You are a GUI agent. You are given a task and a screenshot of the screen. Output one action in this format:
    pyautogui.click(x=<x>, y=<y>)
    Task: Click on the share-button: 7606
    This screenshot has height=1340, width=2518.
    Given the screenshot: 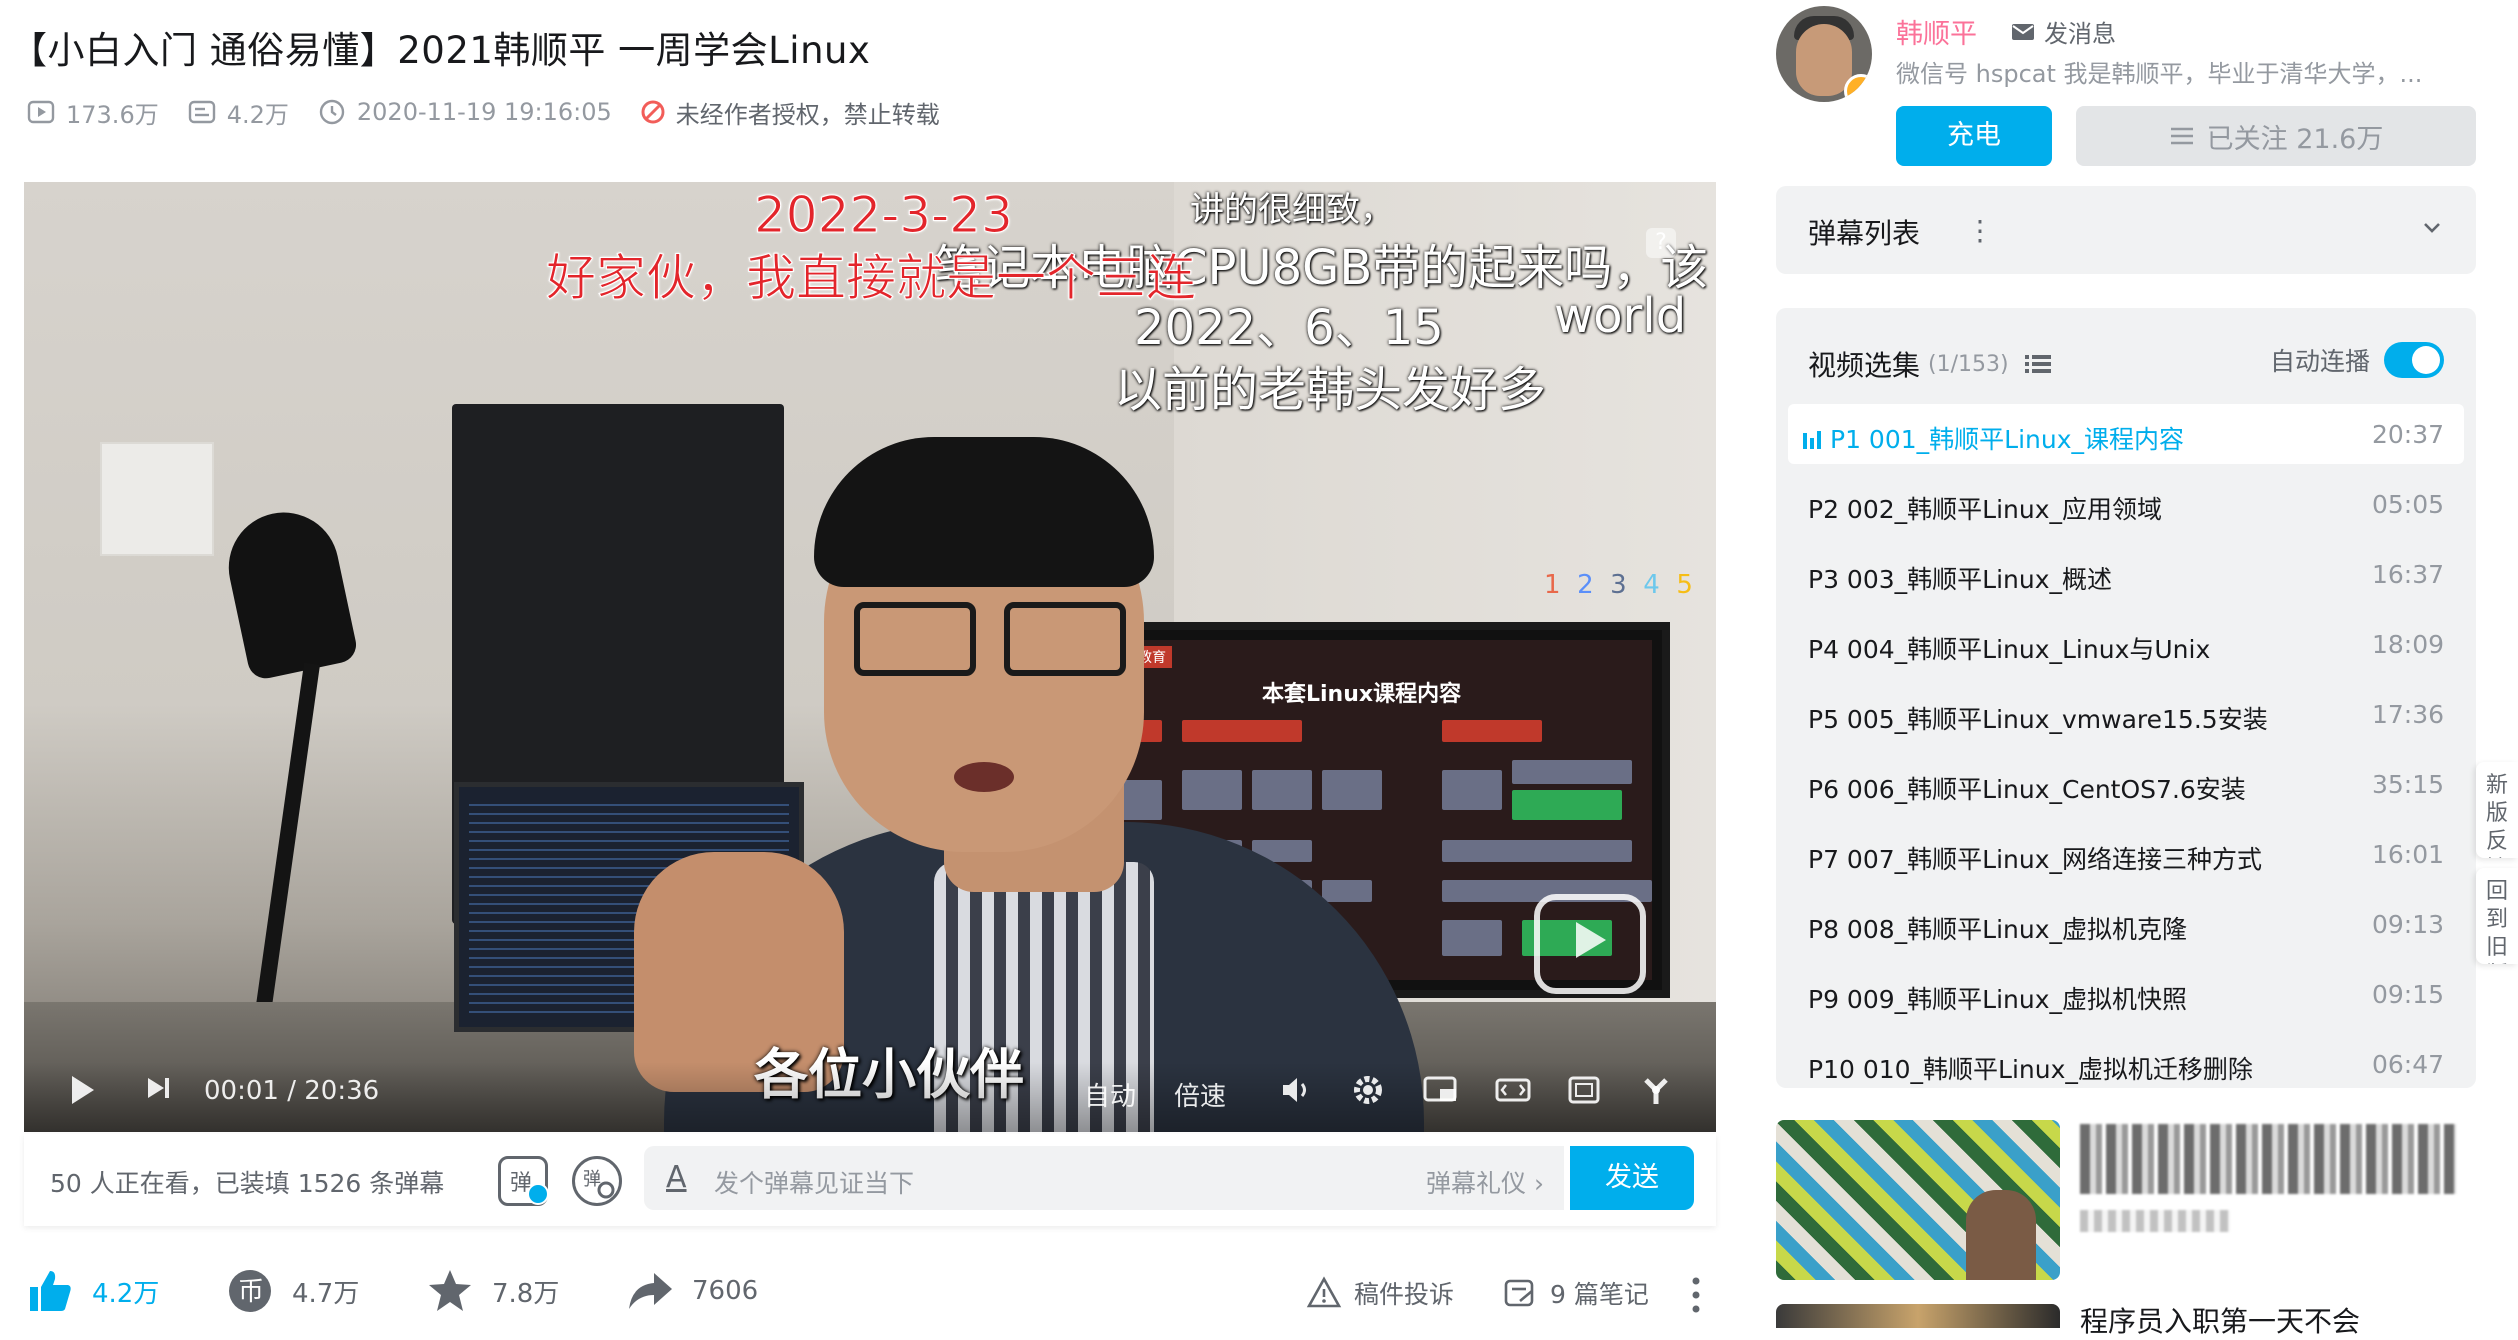 What is the action you would take?
    pyautogui.click(x=692, y=1291)
    